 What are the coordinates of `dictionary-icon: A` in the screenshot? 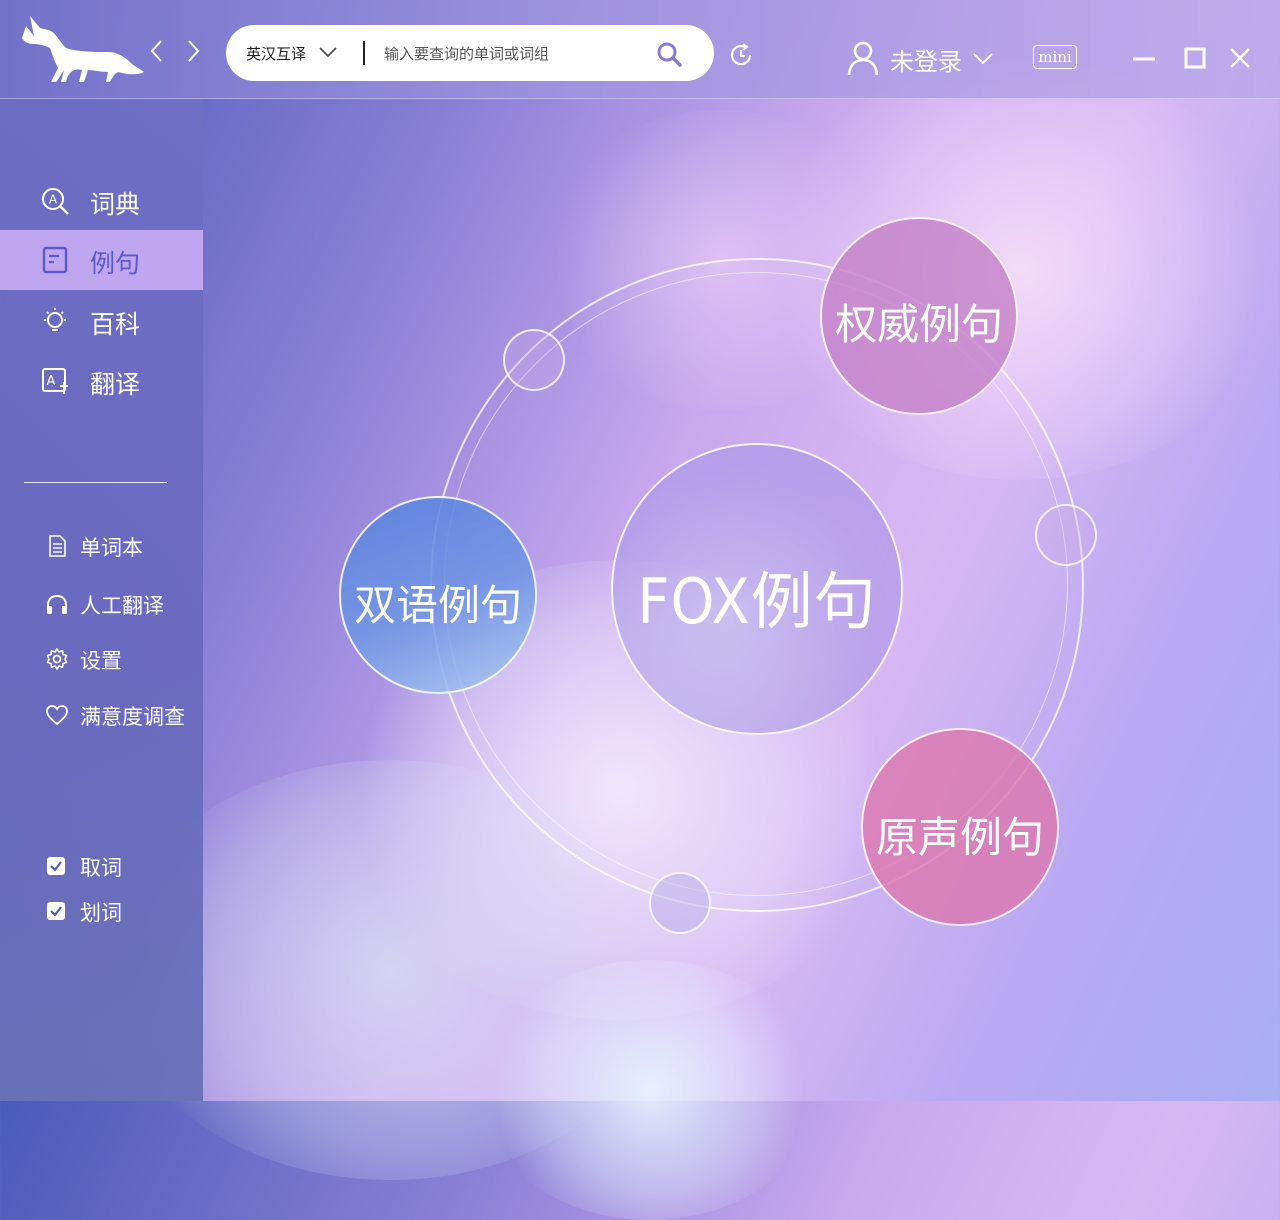 It's located at (55, 201).